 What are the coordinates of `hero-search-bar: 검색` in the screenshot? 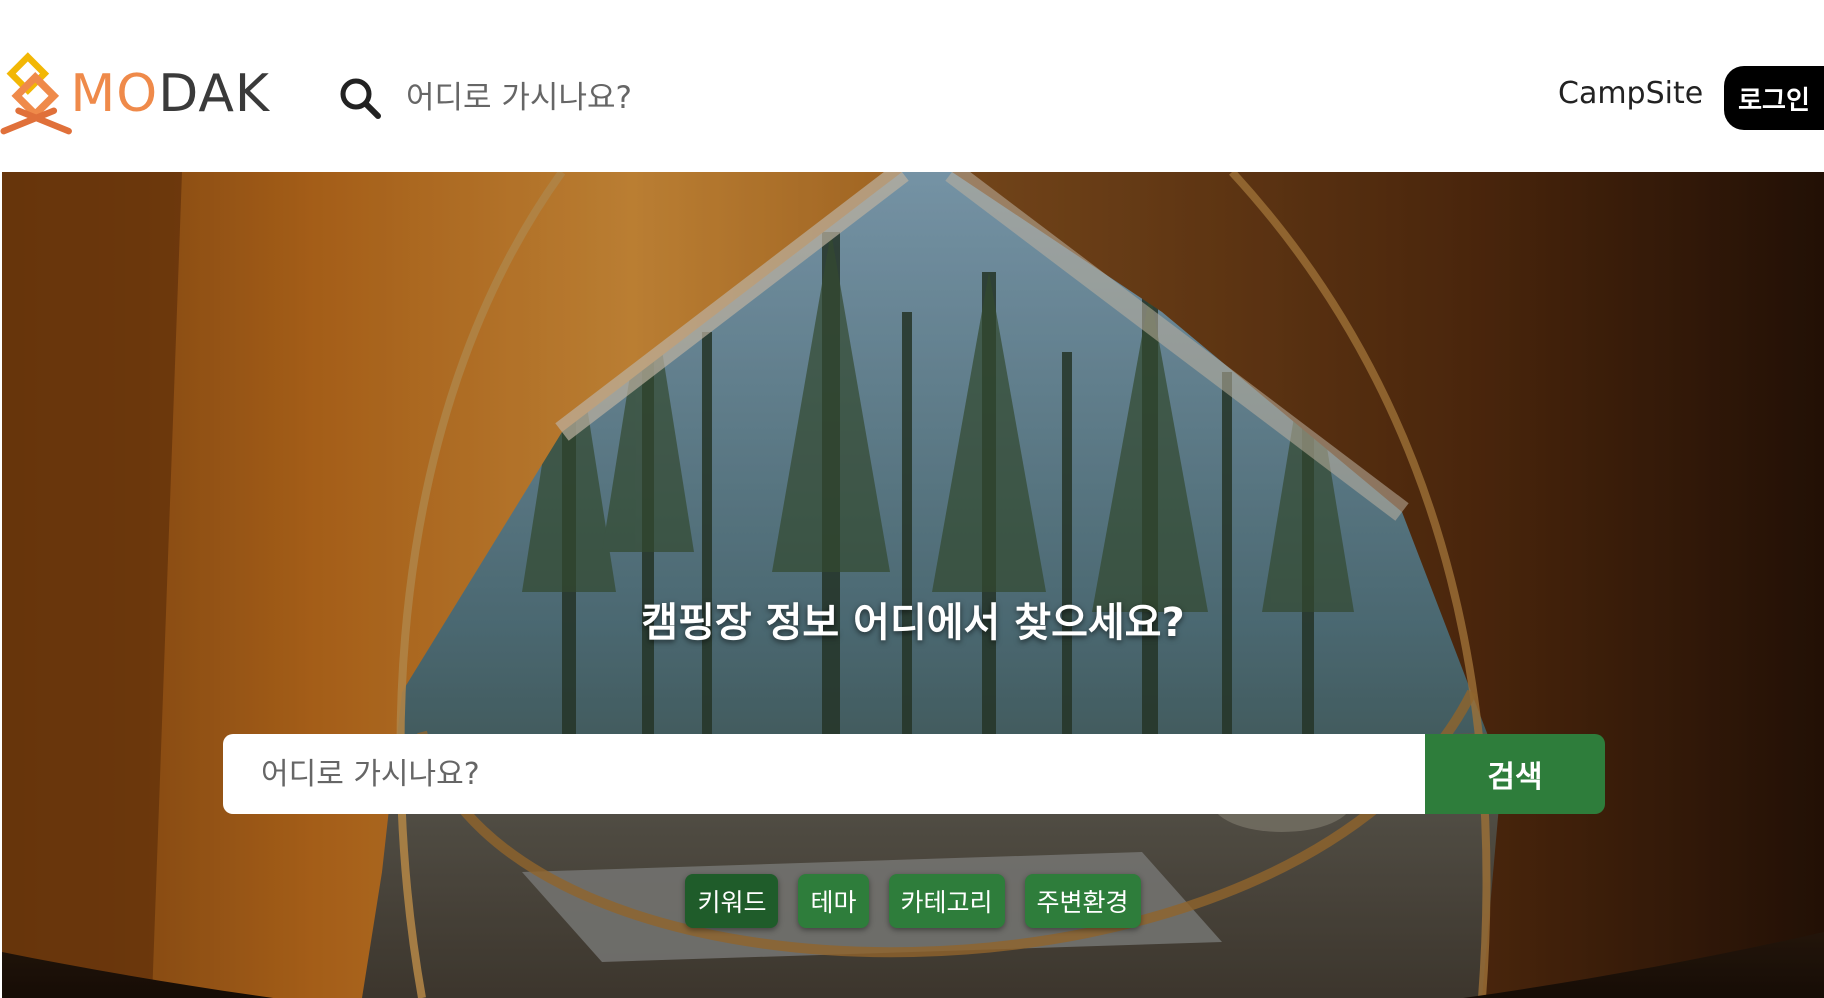 It's located at (914, 774).